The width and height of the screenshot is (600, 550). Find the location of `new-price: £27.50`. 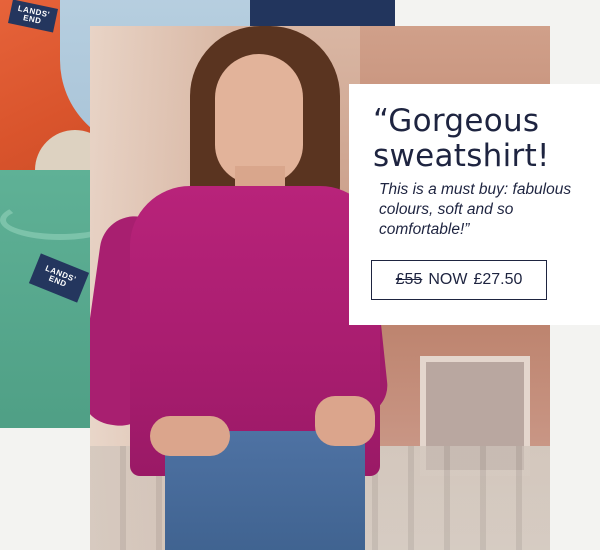

new-price: £27.50 is located at coordinates (498, 279).